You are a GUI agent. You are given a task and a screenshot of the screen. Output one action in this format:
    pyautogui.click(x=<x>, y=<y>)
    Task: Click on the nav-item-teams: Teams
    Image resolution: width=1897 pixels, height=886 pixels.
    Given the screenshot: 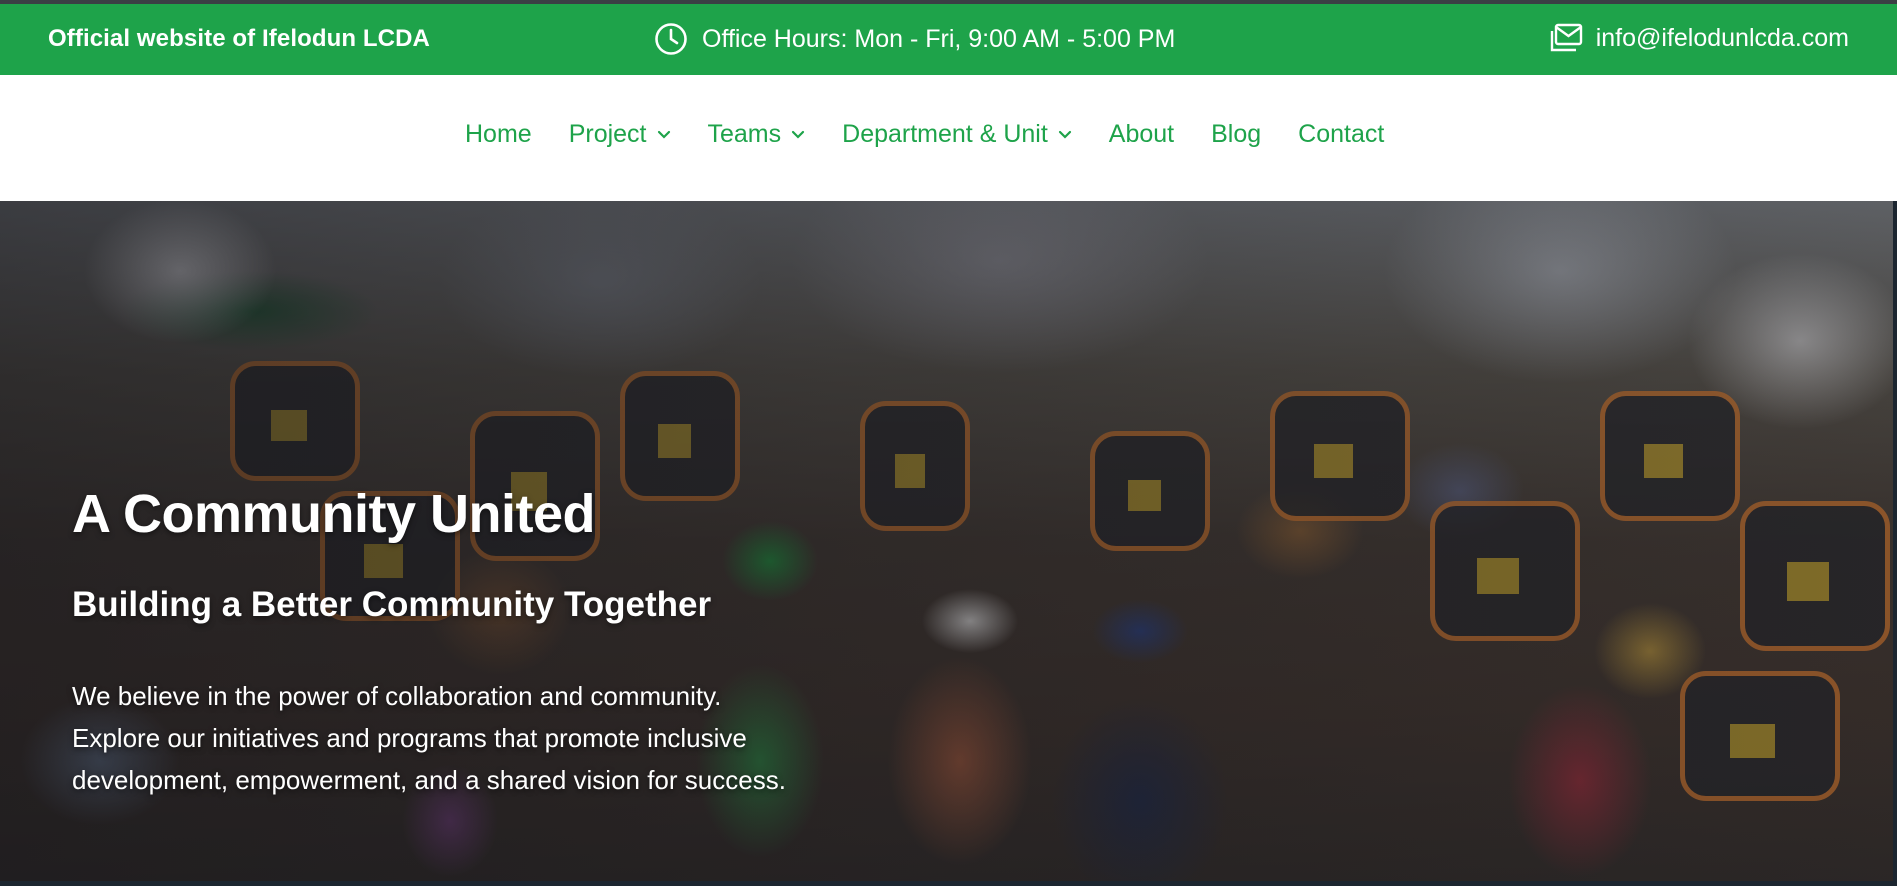 What is the action you would take?
    pyautogui.click(x=757, y=134)
    